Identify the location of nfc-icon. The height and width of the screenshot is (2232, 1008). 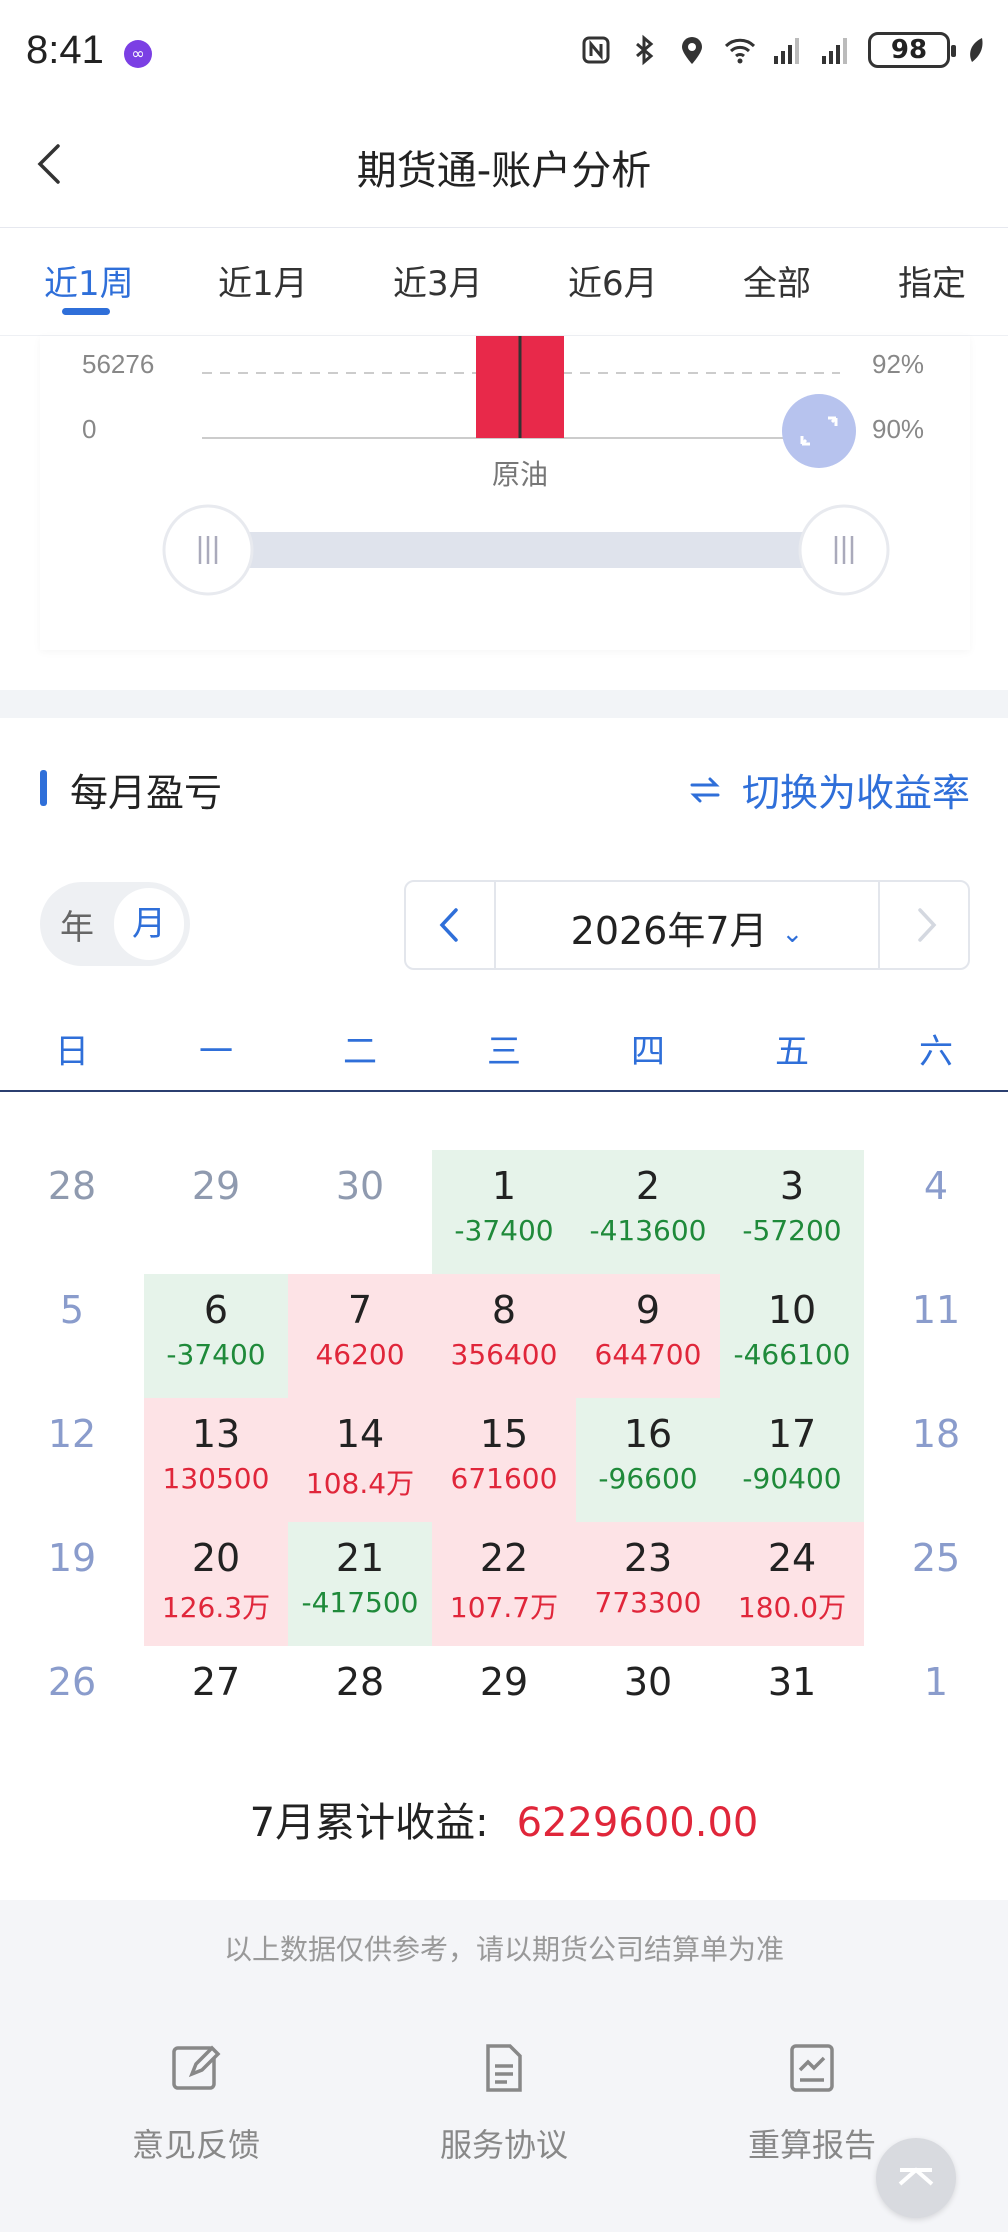
(596, 50).